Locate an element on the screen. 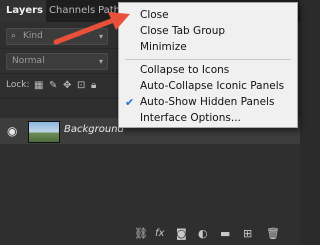  layer-thumbnail is located at coordinates (44, 132).